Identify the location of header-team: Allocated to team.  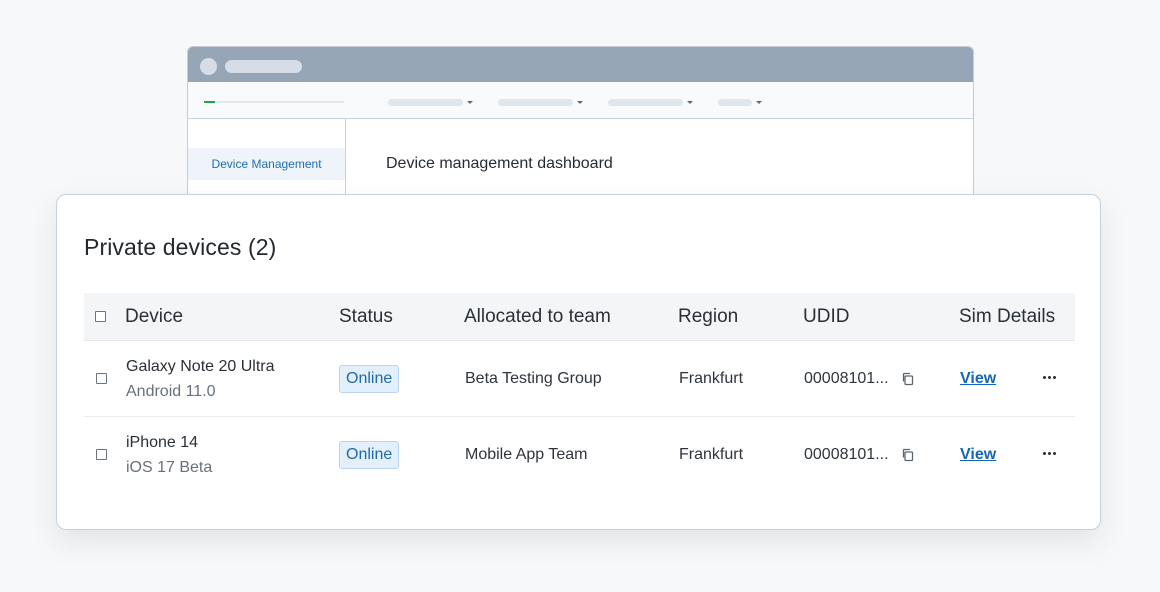
(537, 316).